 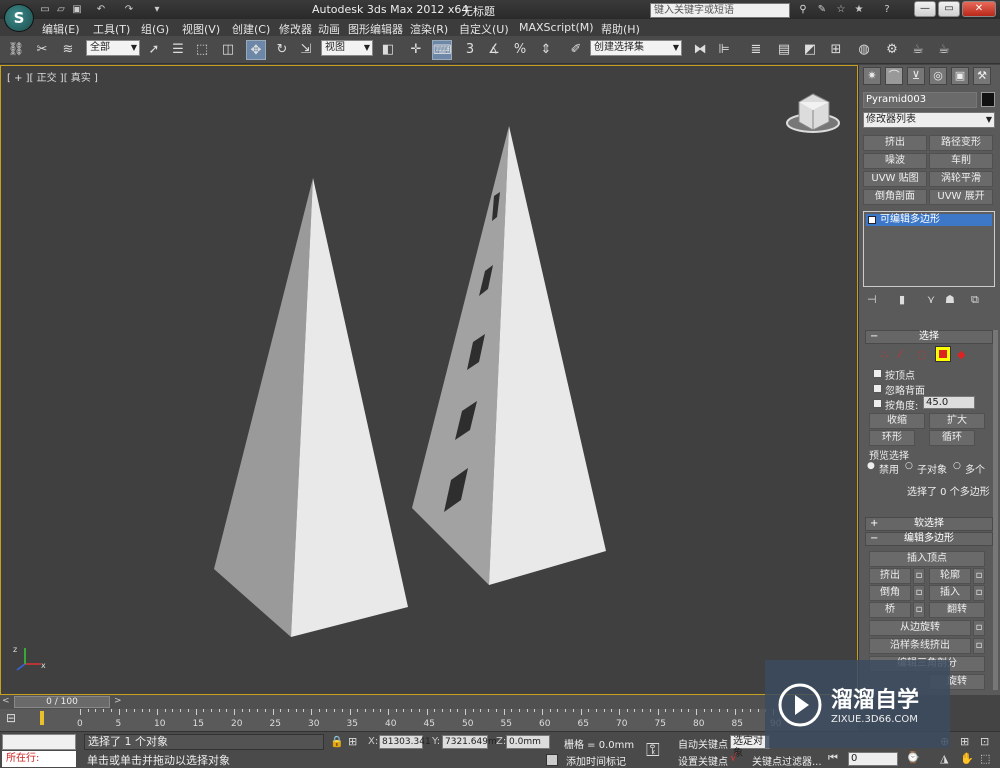 I want to click on extrude-settings-button: ▫, so click(x=919, y=576).